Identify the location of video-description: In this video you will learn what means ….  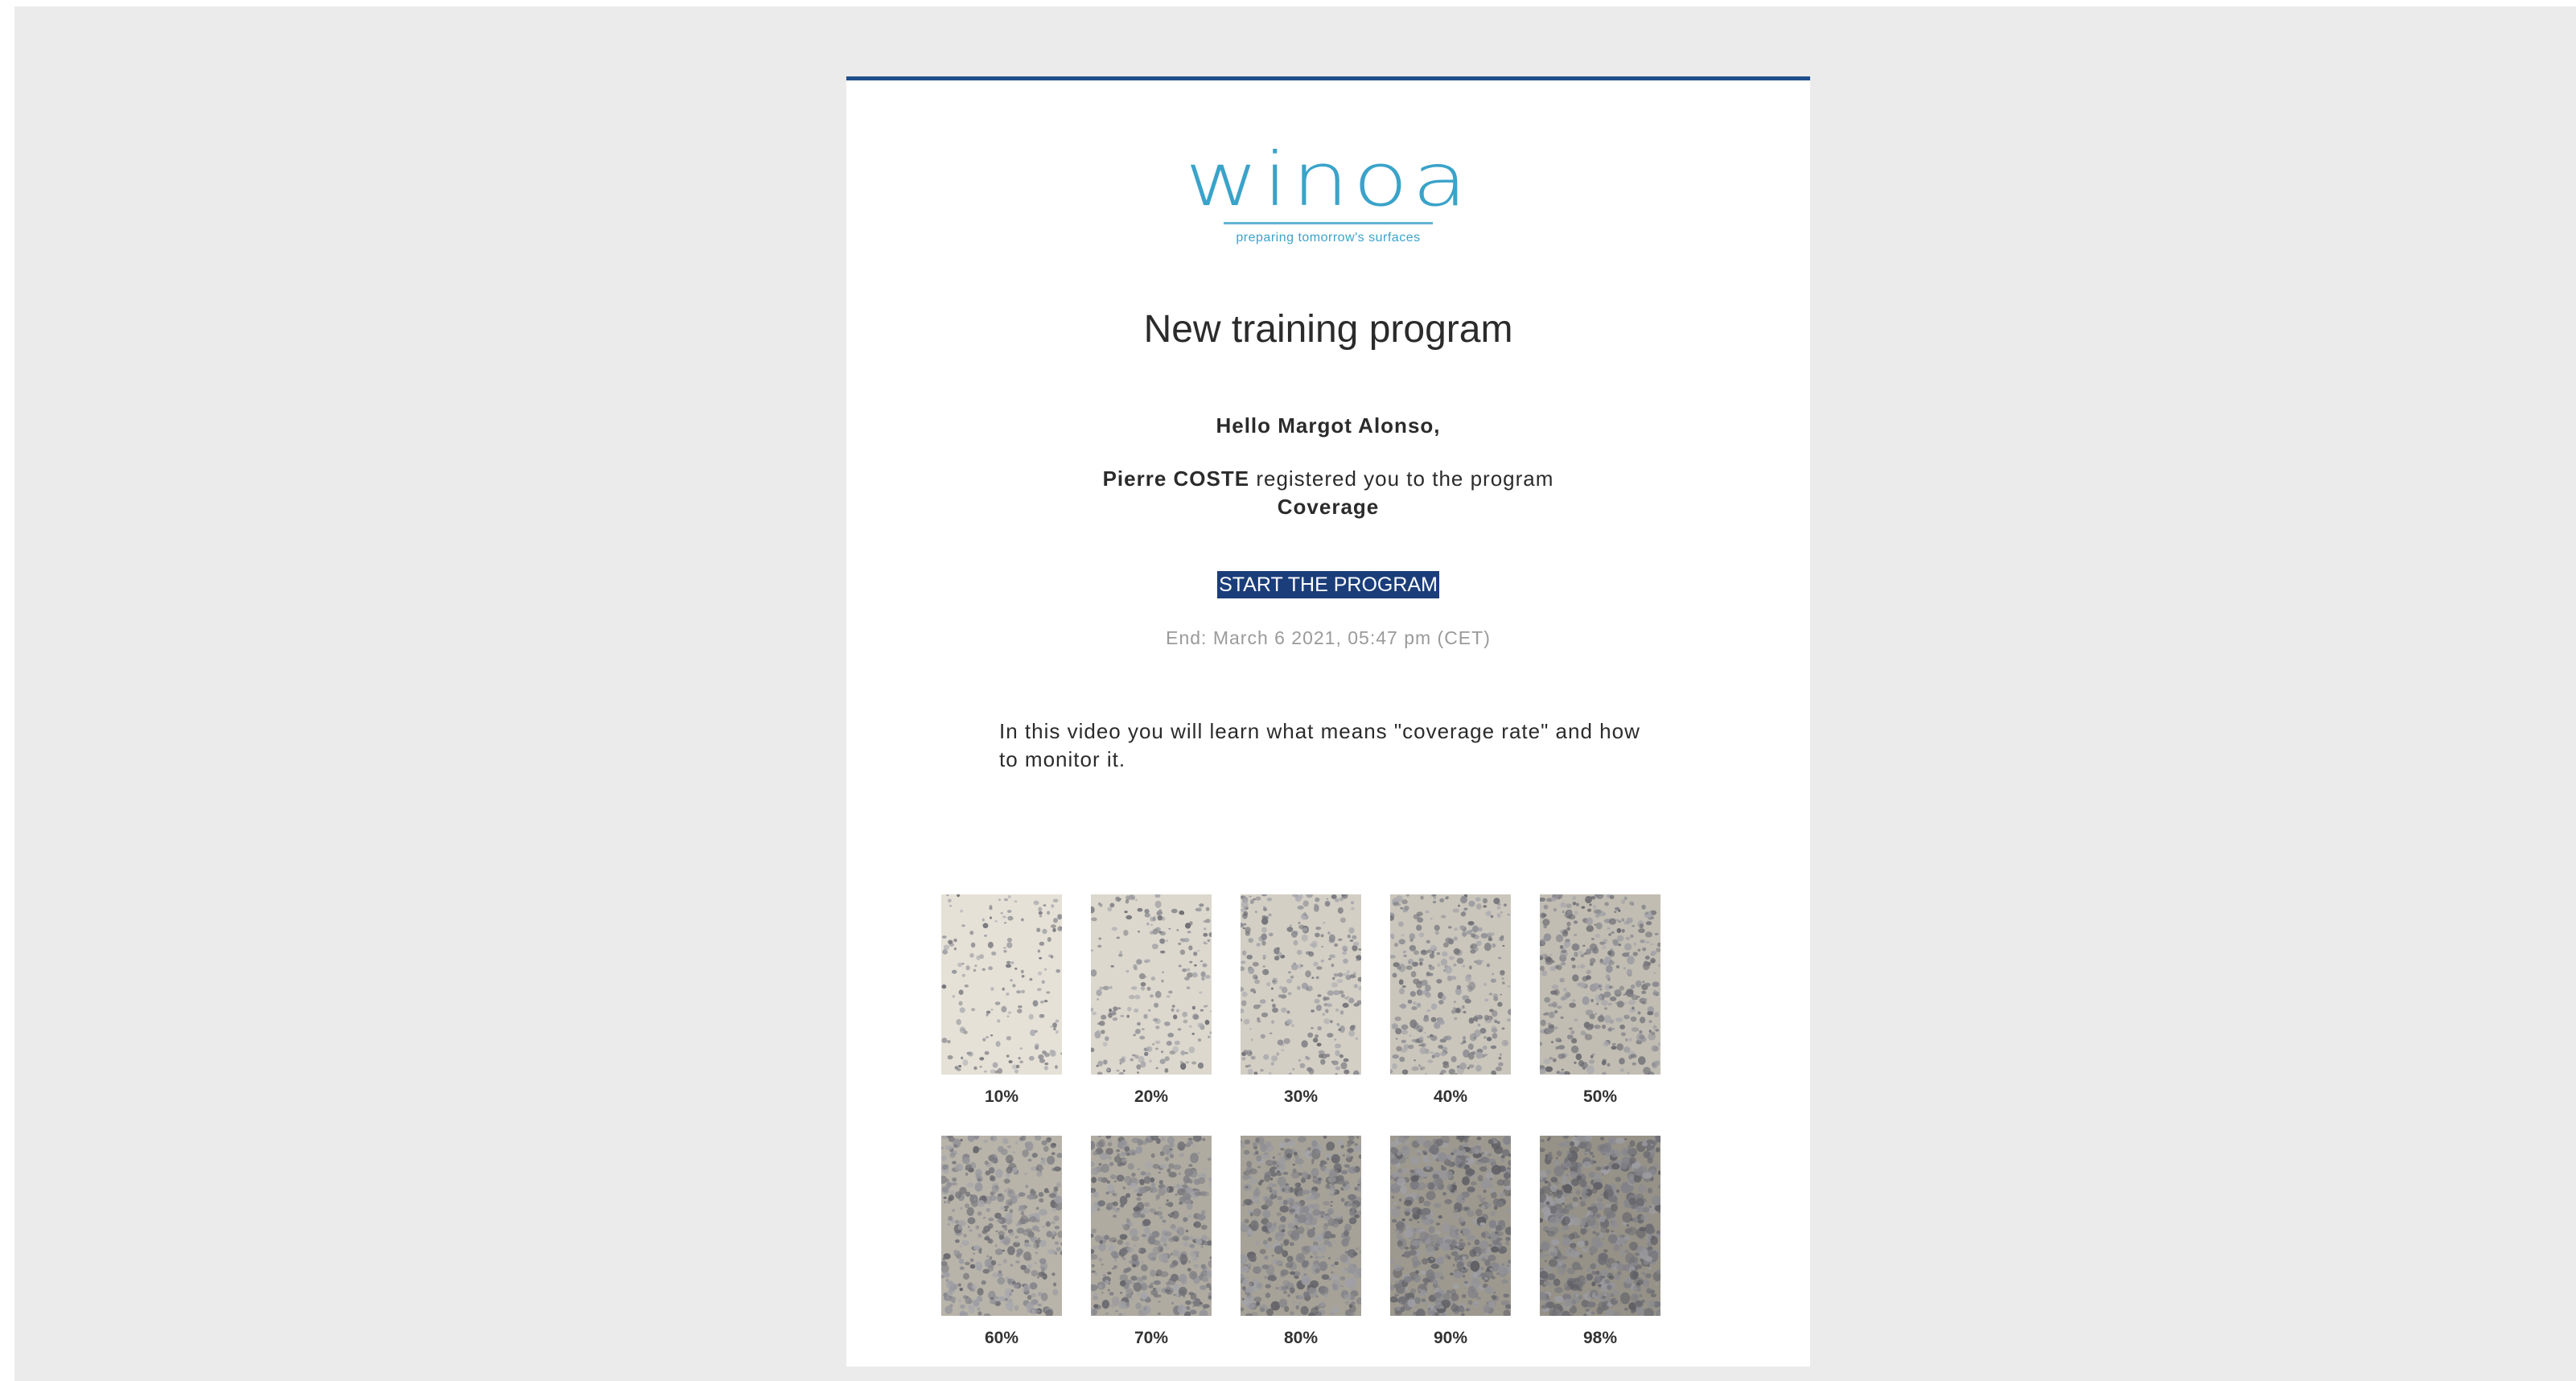
(1319, 745).